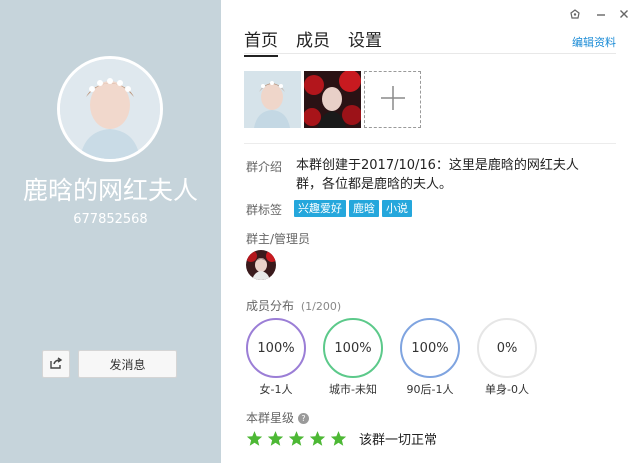 The image size is (640, 463). Describe the element at coordinates (601, 14) in the screenshot. I see `minimize-icon` at that location.